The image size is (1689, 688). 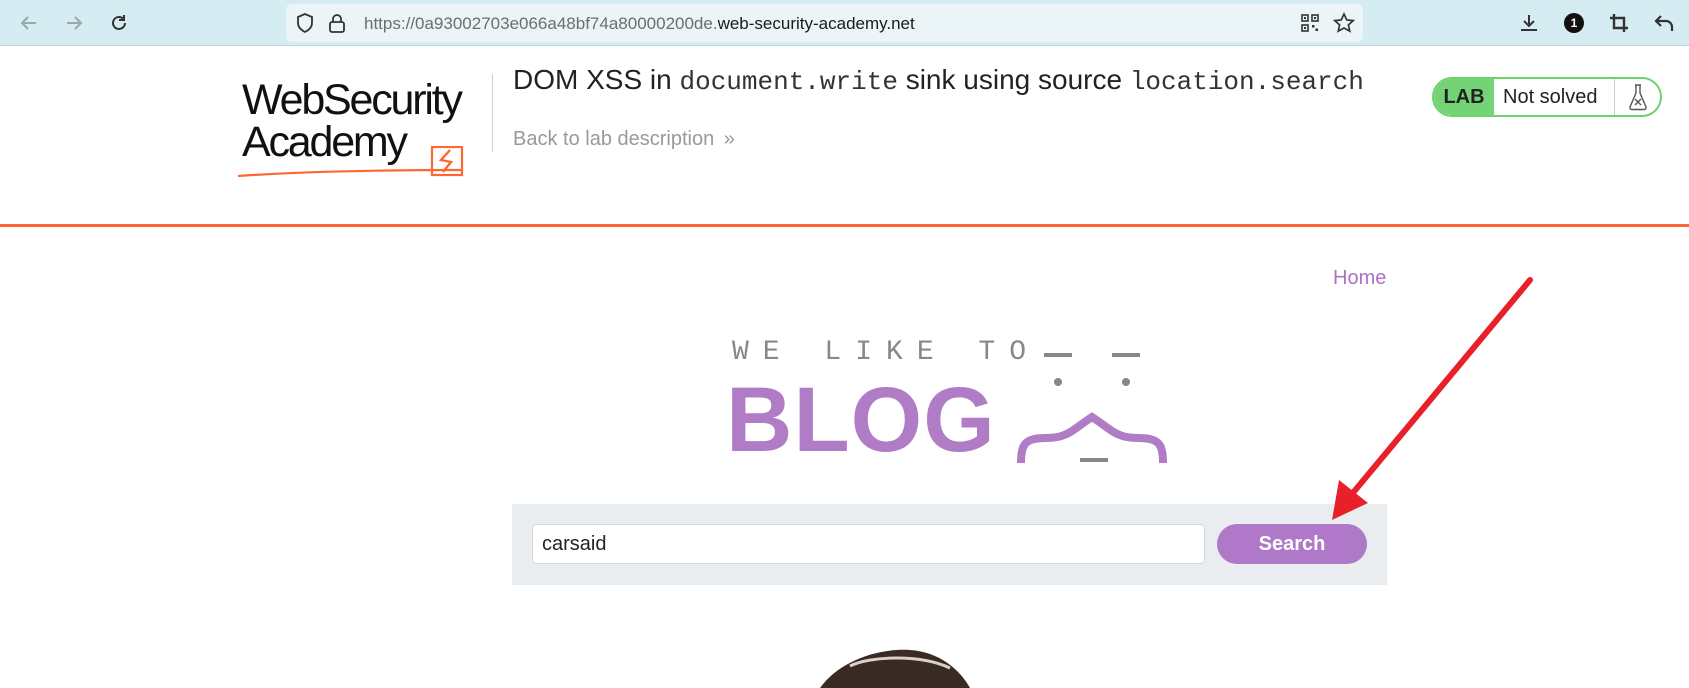 What do you see at coordinates (350, 162) in the screenshot?
I see `logo-flame-icon` at bounding box center [350, 162].